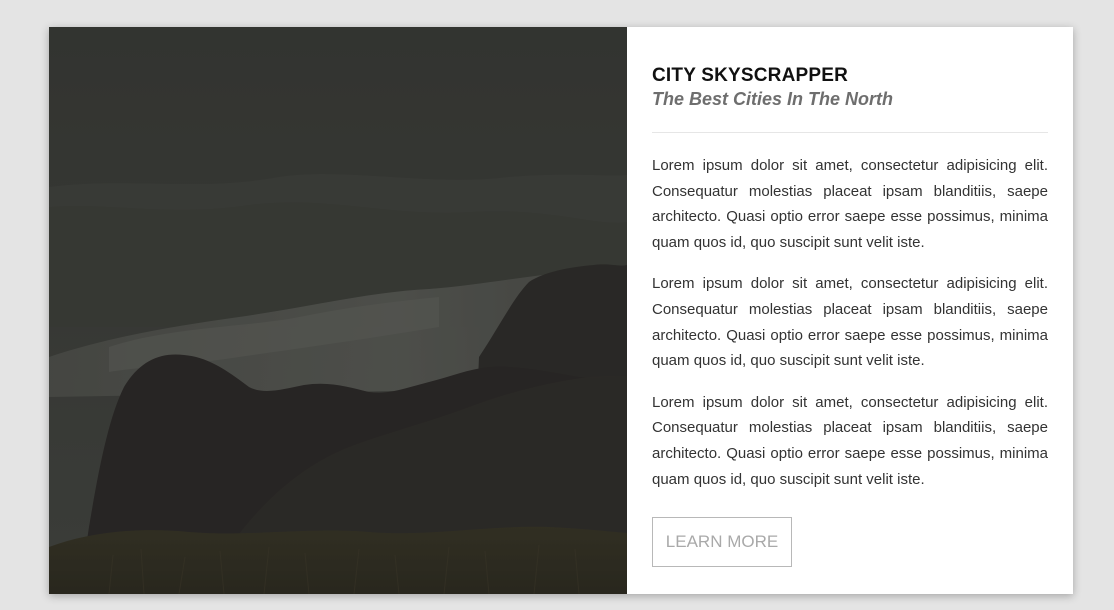 The image size is (1114, 610). I want to click on divider, so click(850, 132).